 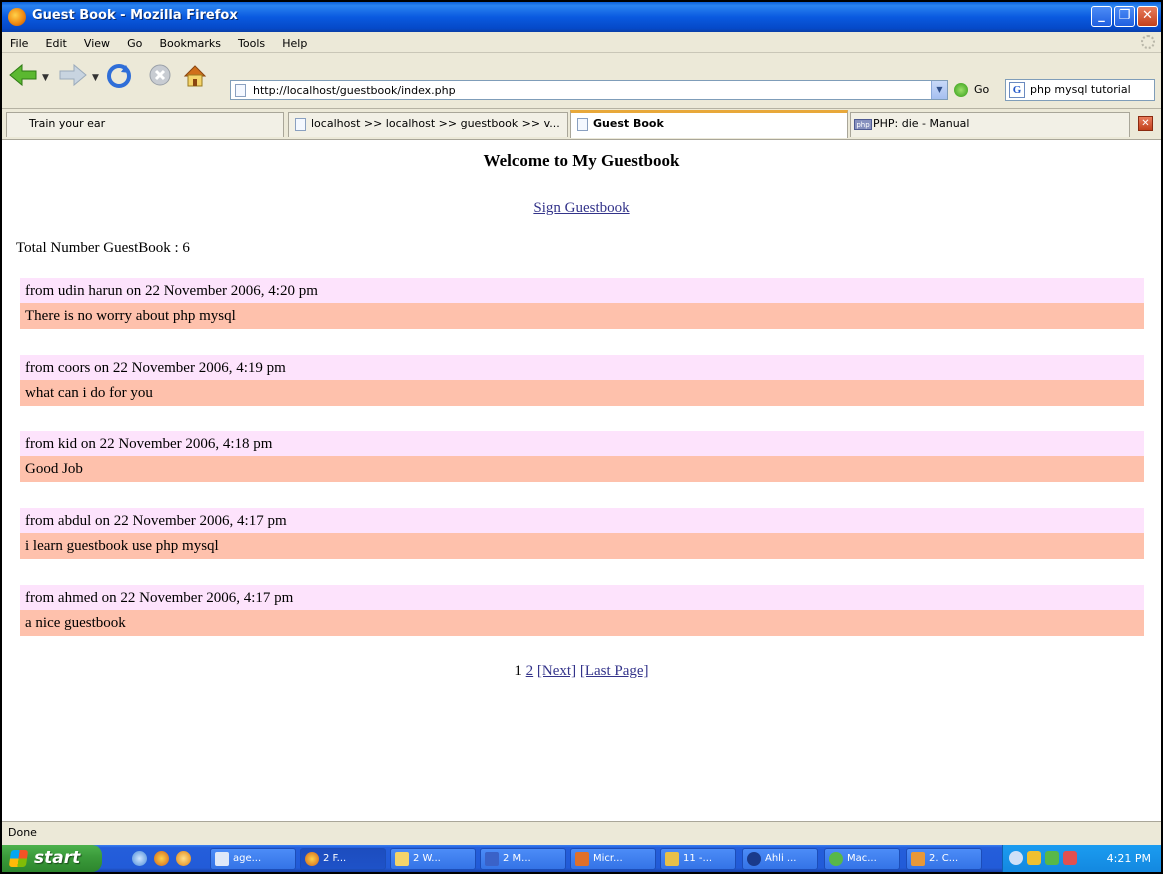 I want to click on start-label: start, so click(x=57, y=858).